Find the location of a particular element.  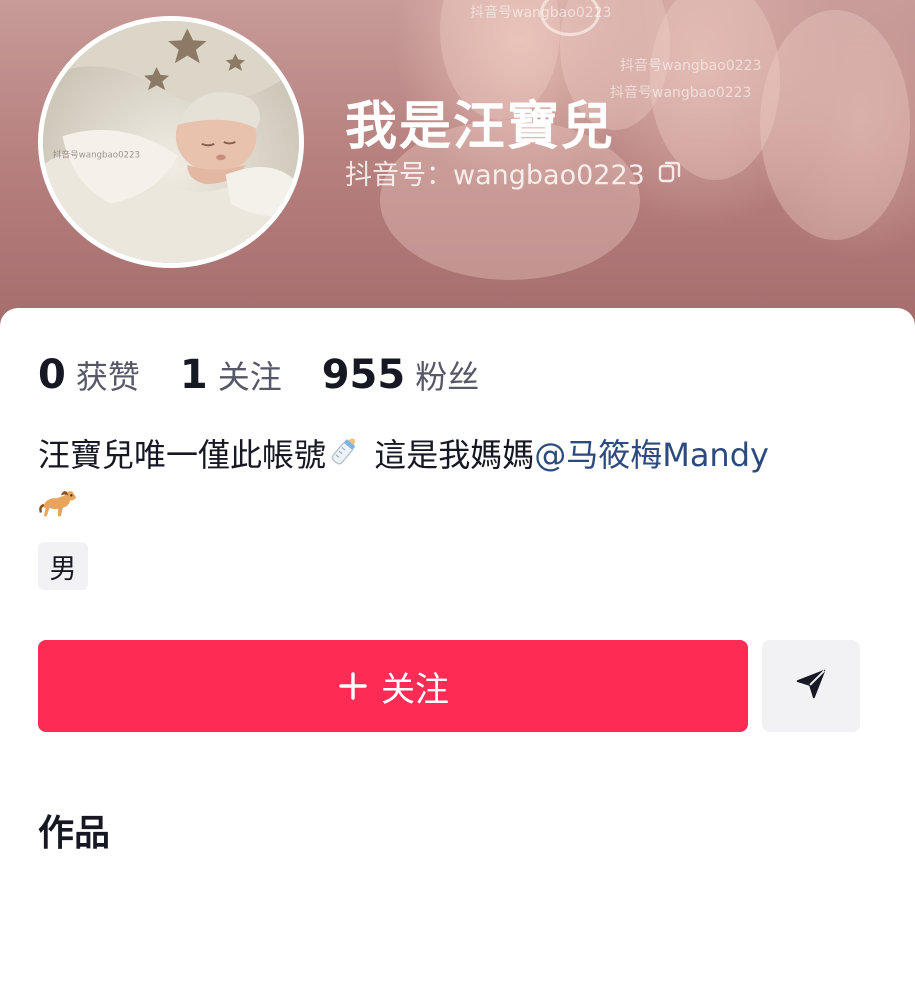

profile-nickname: 我是汪寶兒 is located at coordinates (480, 127).